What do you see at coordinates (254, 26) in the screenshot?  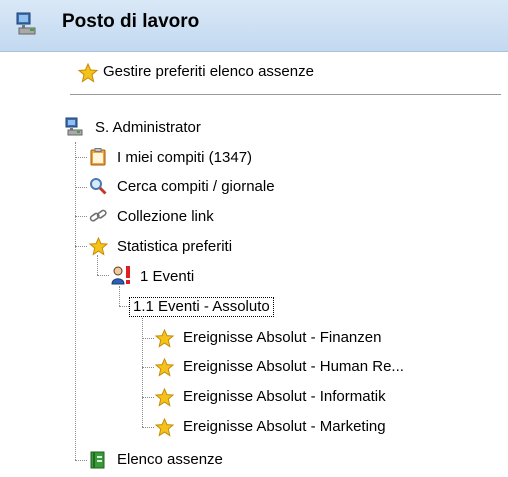 I see `workstation-header: Posto di lavoro` at bounding box center [254, 26].